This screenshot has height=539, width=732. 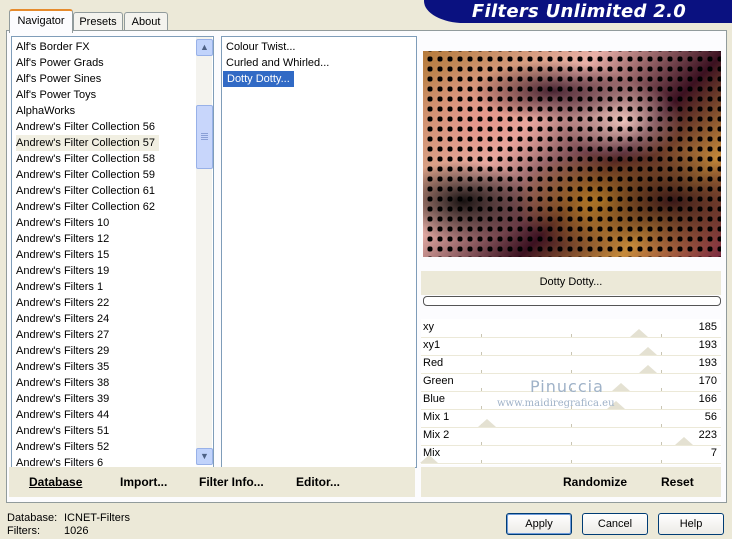 I want to click on slider-label: Blue, so click(x=434, y=399).